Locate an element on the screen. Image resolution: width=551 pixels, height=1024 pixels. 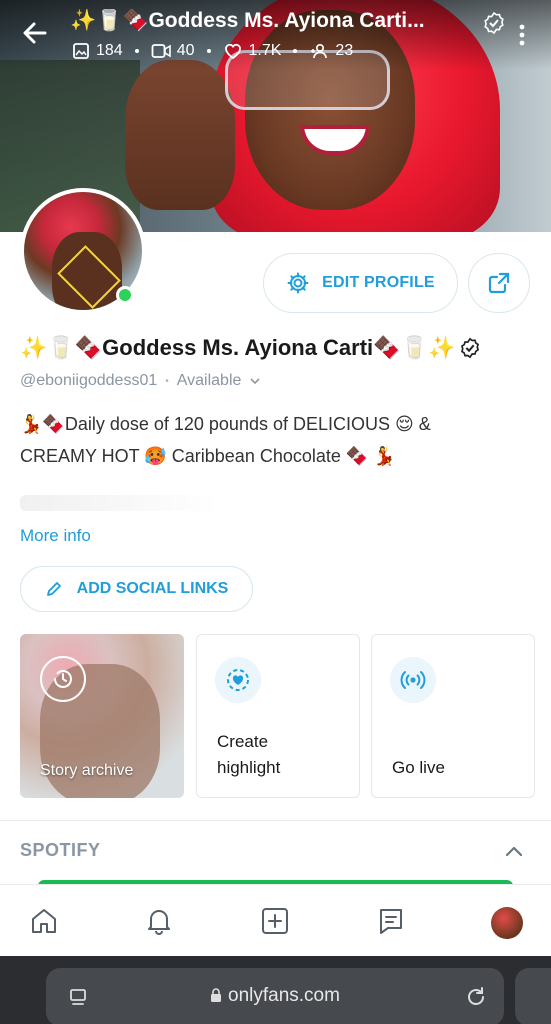
profile-stats: 184 40 1.7K 23 is located at coordinates (212, 51).